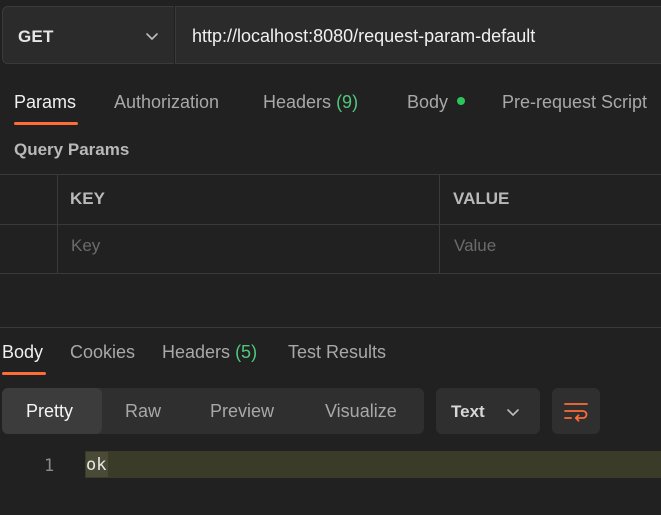 Image resolution: width=661 pixels, height=515 pixels. I want to click on tab-headers: Headers (9), so click(310, 102).